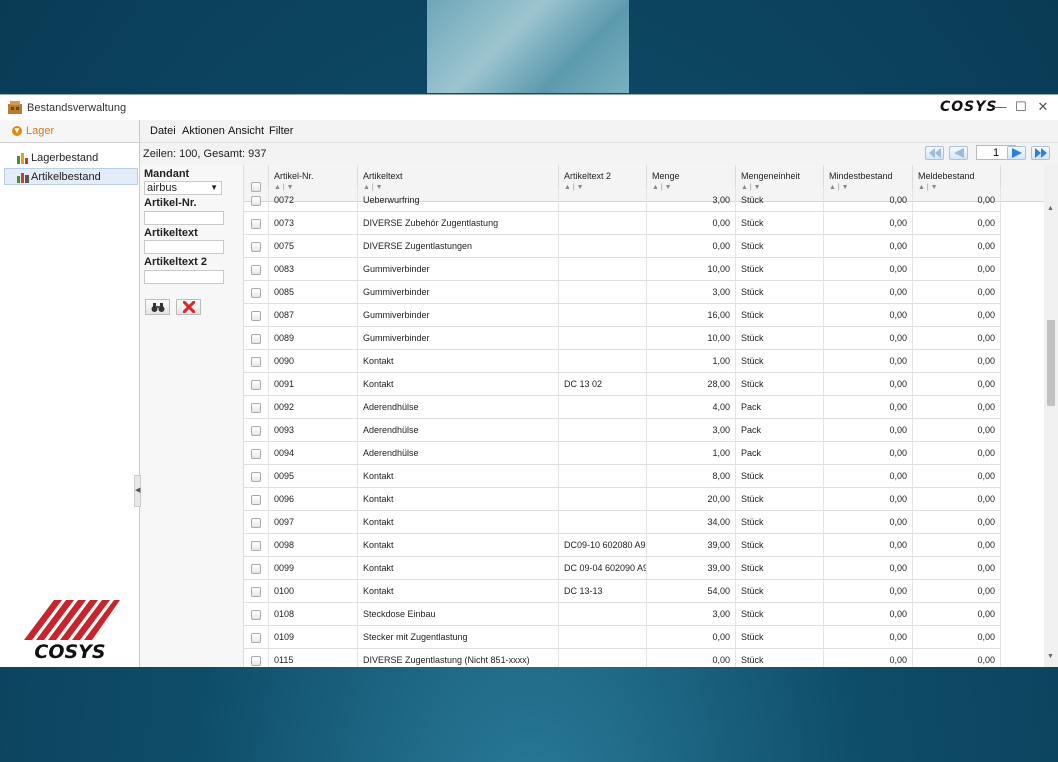 This screenshot has height=762, width=1058. I want to click on previous-page-icon, so click(959, 153).